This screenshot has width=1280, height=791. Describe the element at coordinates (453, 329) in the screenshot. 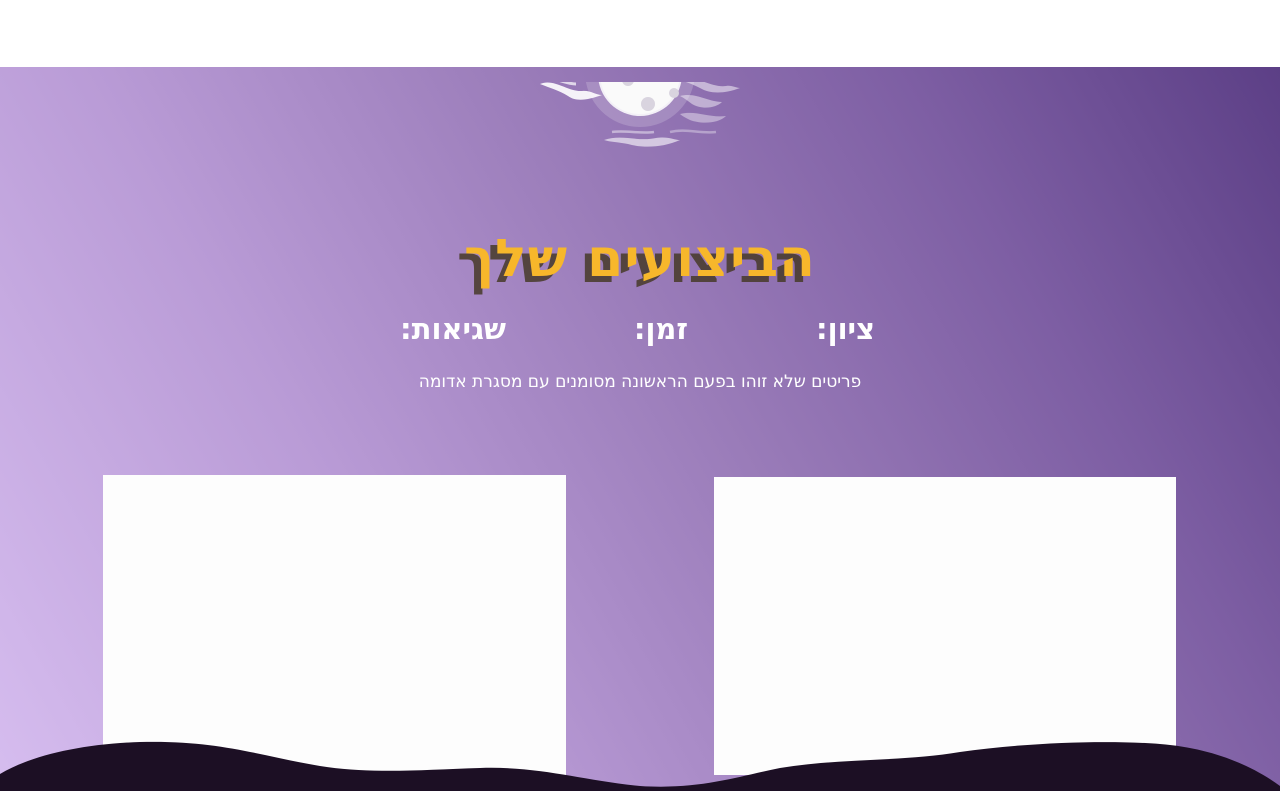

I see `errors-label: שגיאות:` at that location.